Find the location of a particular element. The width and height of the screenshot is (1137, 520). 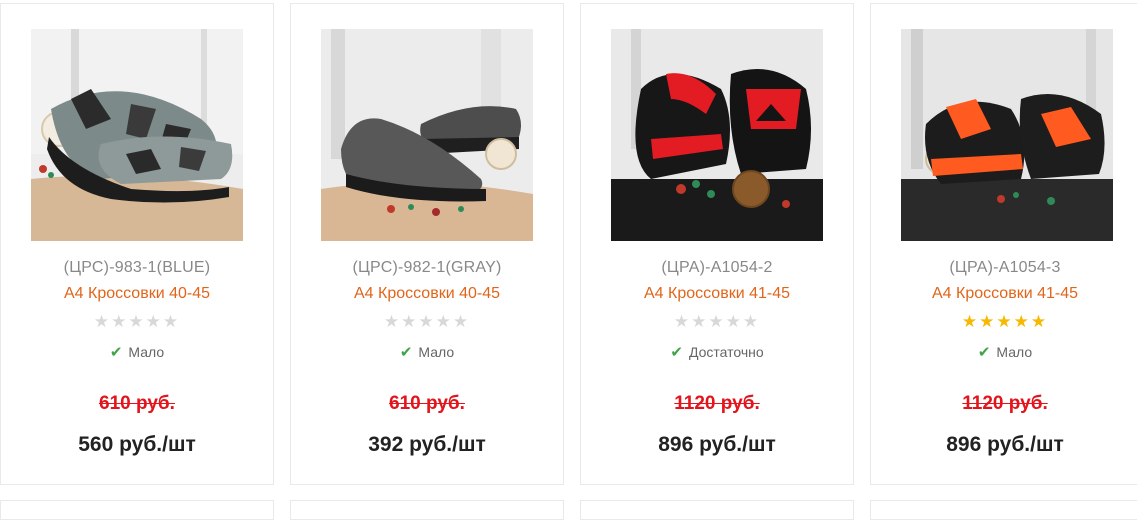

product-sku: (ЦРА)-А1054-2 is located at coordinates (717, 267).